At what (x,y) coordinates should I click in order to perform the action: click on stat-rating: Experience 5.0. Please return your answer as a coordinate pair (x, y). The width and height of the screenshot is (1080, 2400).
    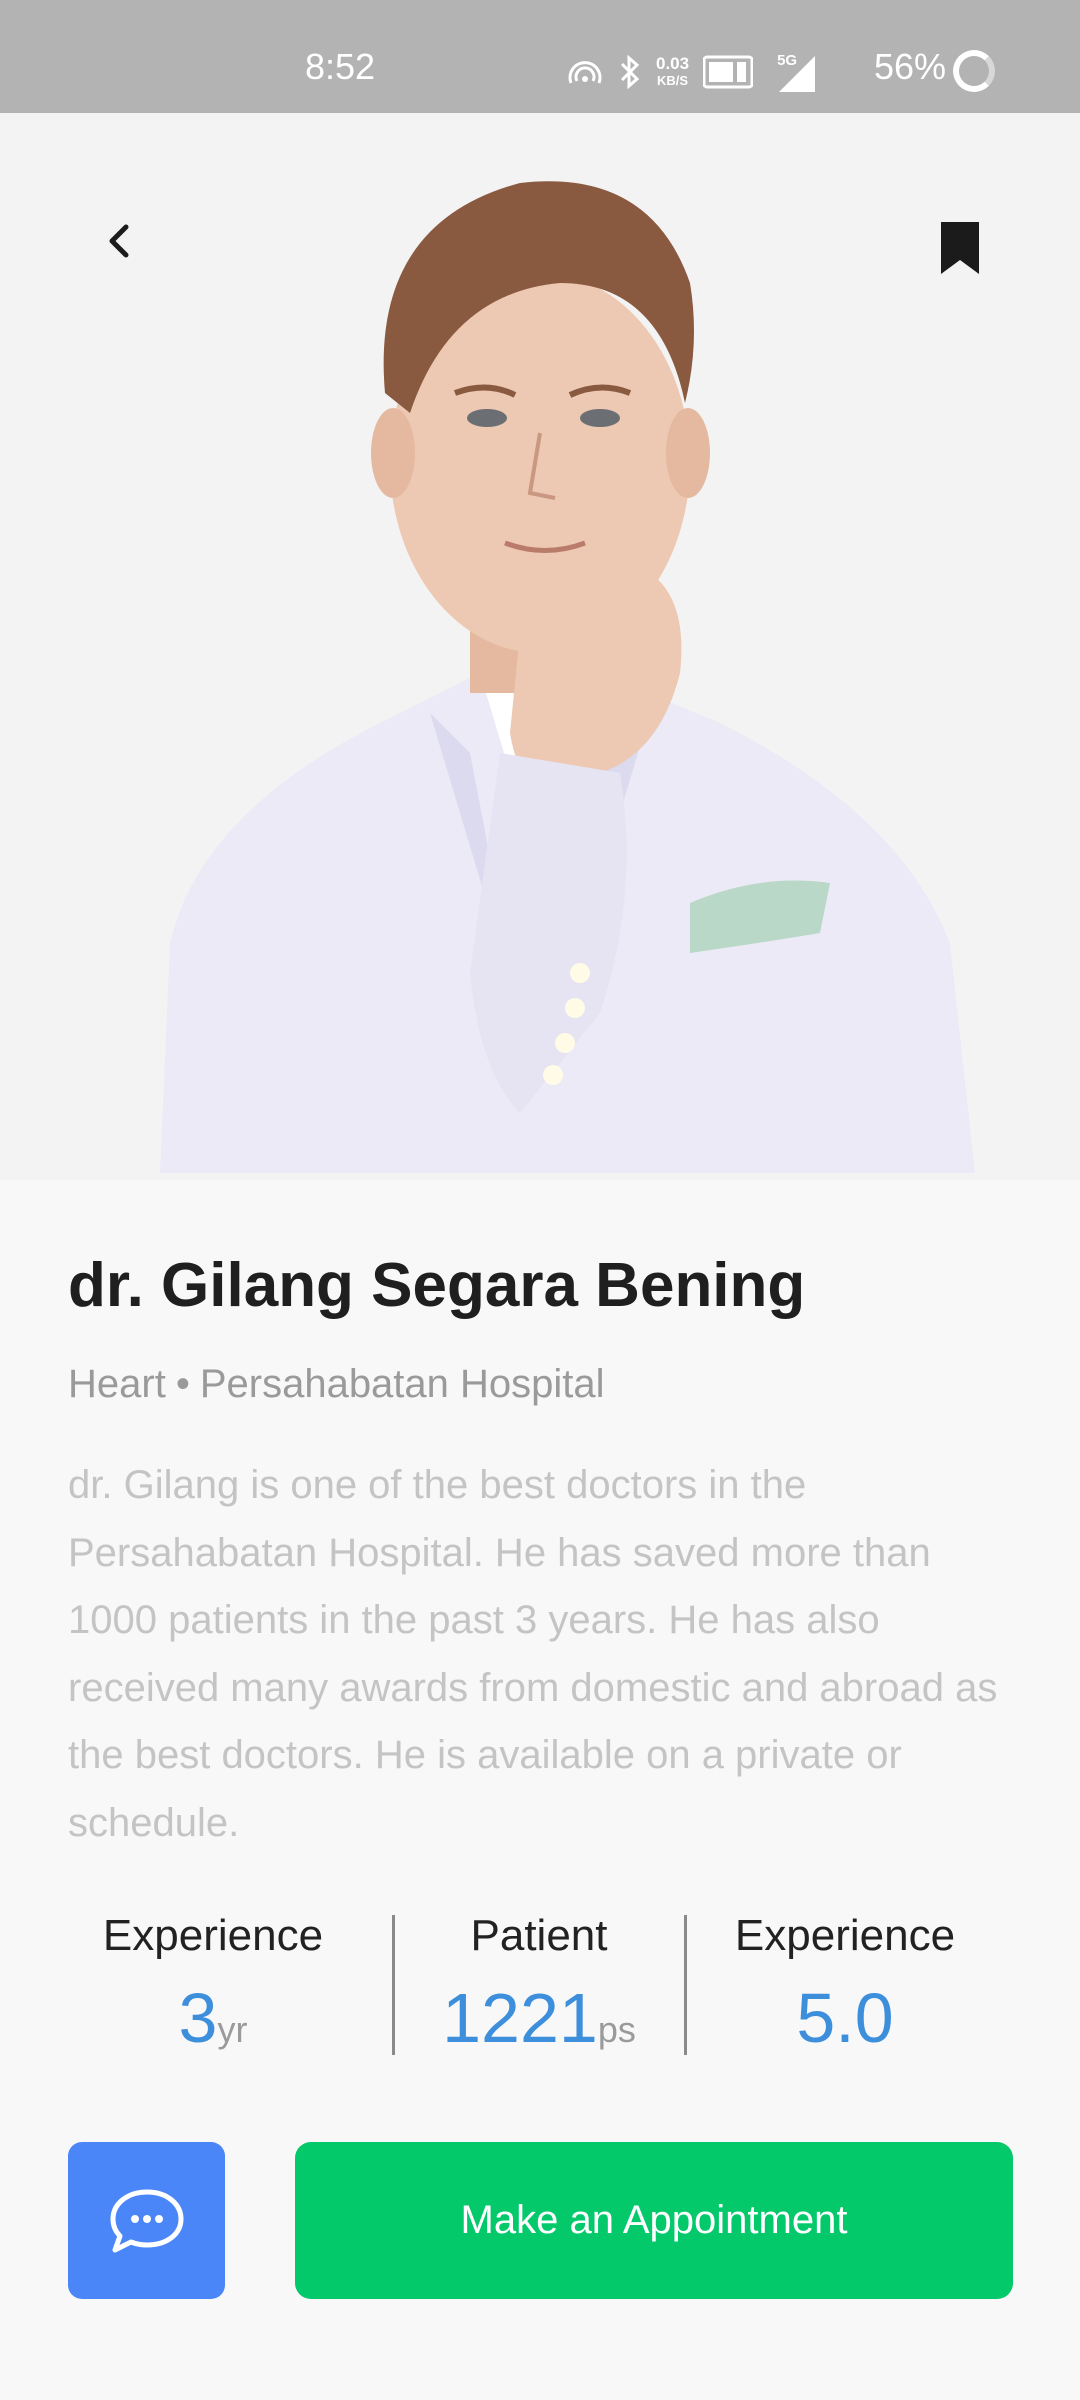
    Looking at the image, I should click on (845, 1985).